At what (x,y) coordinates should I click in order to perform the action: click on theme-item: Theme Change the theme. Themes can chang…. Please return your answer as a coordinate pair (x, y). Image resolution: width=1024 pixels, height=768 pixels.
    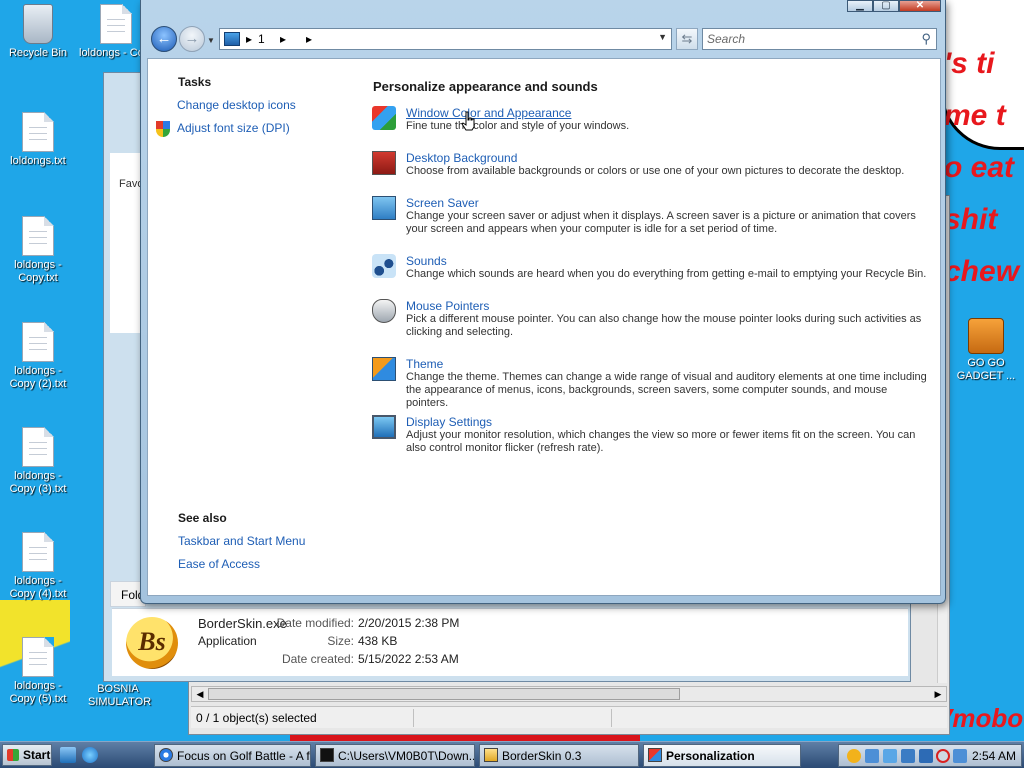
    Looking at the image, I should click on (652, 383).